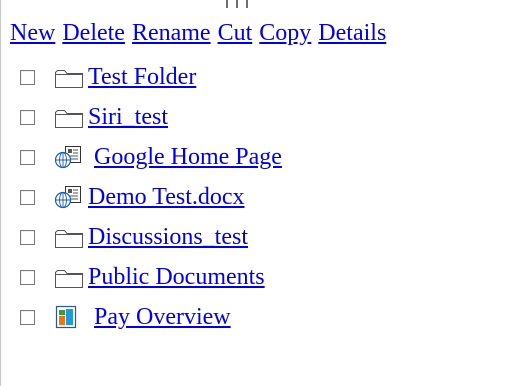 The height and width of the screenshot is (386, 522). I want to click on rename-link: Rename, so click(171, 33).